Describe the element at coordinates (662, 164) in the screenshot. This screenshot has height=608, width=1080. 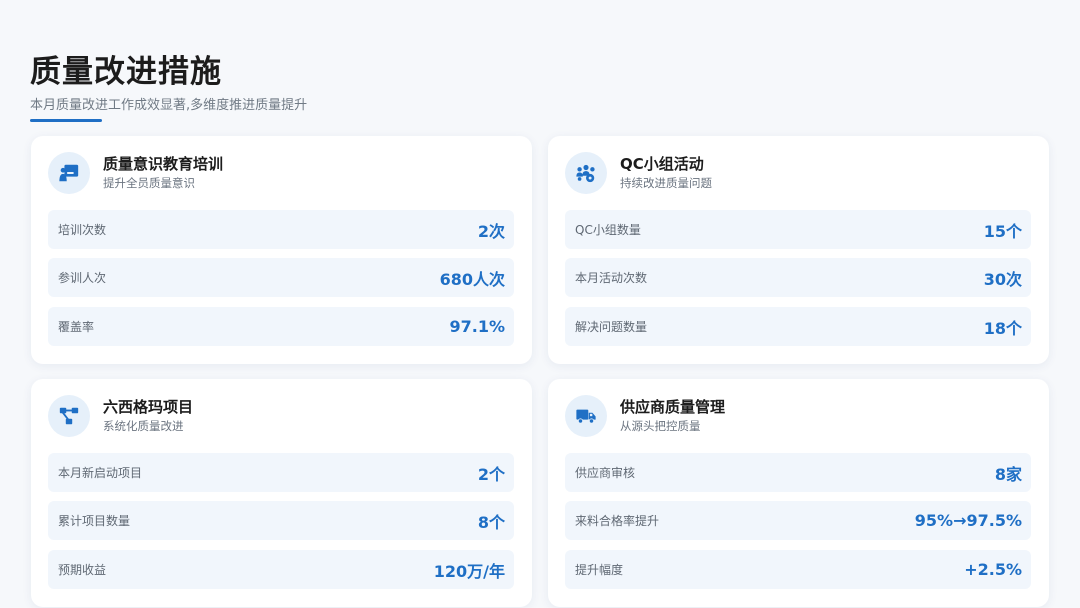
I see `card-title: QC小组活动` at that location.